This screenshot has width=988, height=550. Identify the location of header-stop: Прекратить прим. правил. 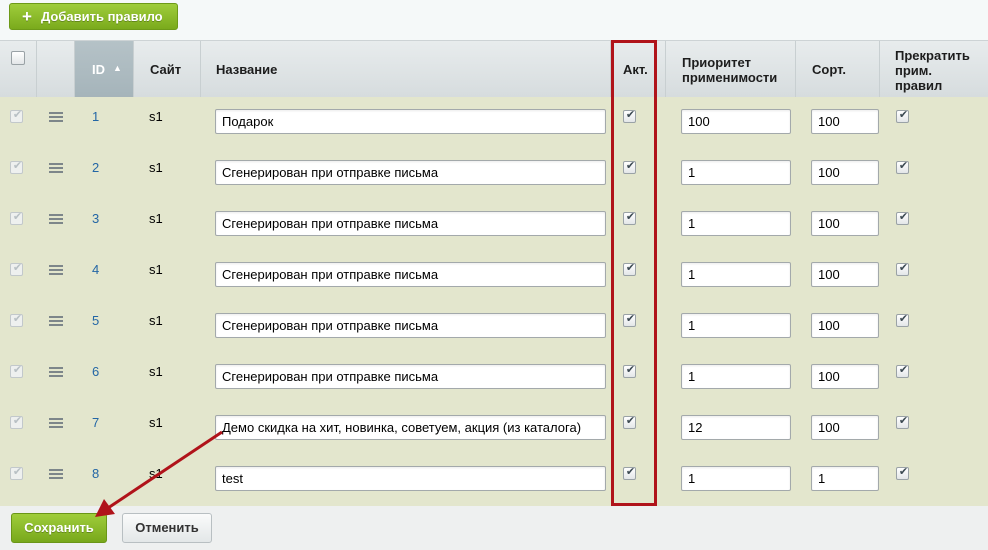
(934, 69).